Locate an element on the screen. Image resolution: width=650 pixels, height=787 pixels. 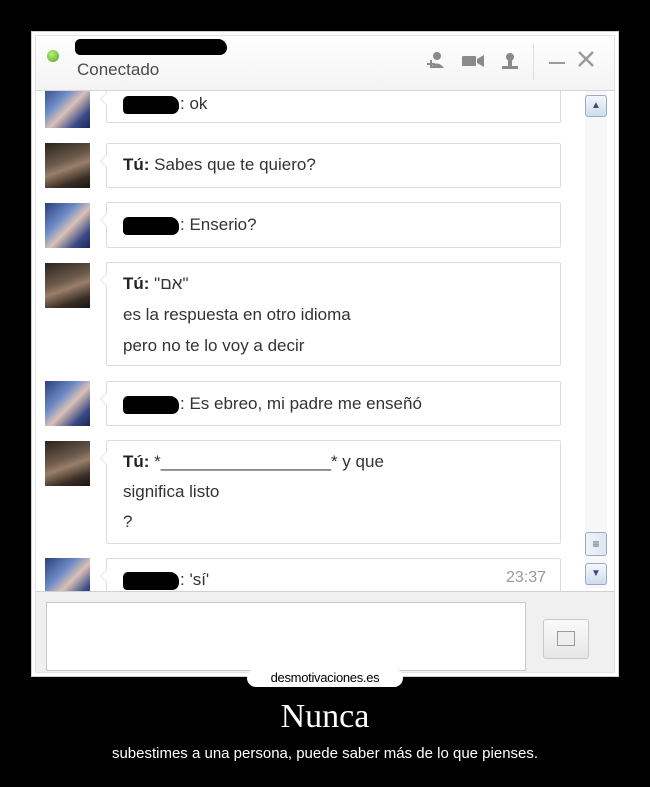
add-contact-icon is located at coordinates (437, 62).